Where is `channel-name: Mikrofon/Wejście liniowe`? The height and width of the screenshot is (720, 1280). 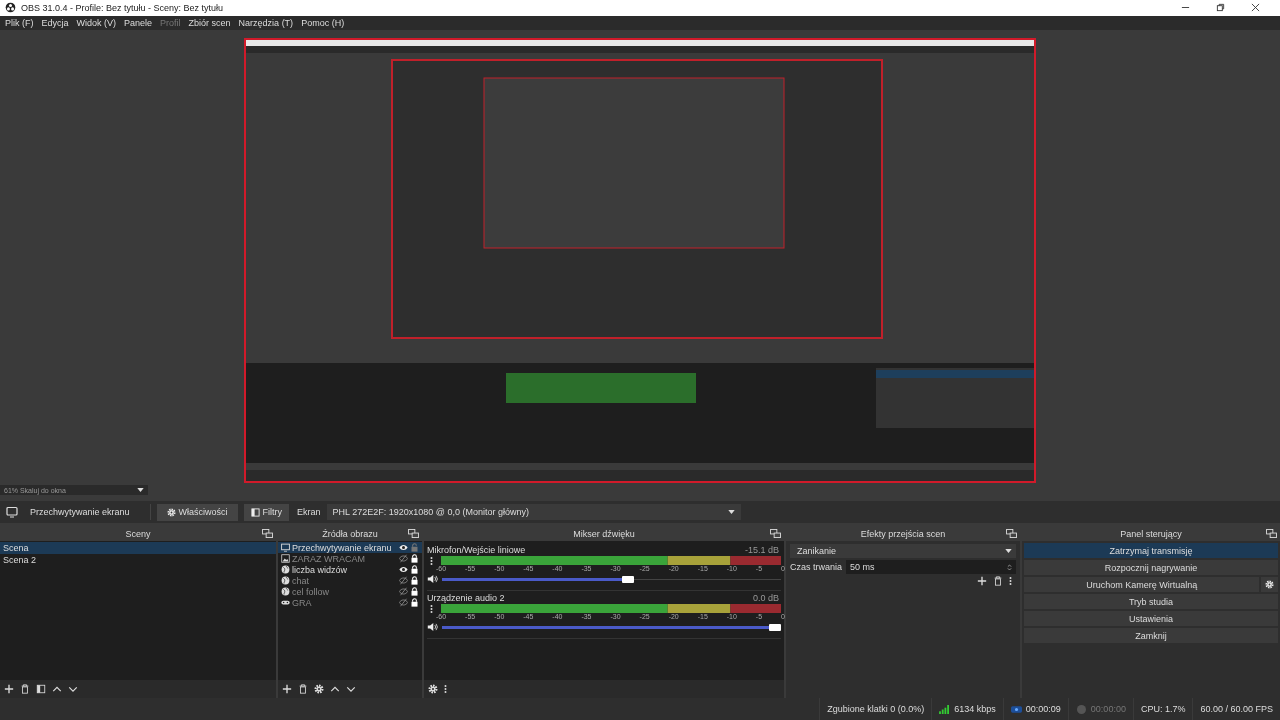 channel-name: Mikrofon/Wejście liniowe is located at coordinates (476, 549).